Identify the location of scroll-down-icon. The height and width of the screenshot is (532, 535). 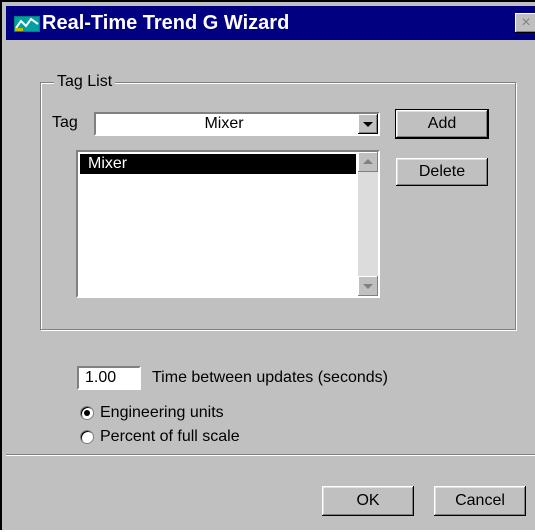
(368, 286).